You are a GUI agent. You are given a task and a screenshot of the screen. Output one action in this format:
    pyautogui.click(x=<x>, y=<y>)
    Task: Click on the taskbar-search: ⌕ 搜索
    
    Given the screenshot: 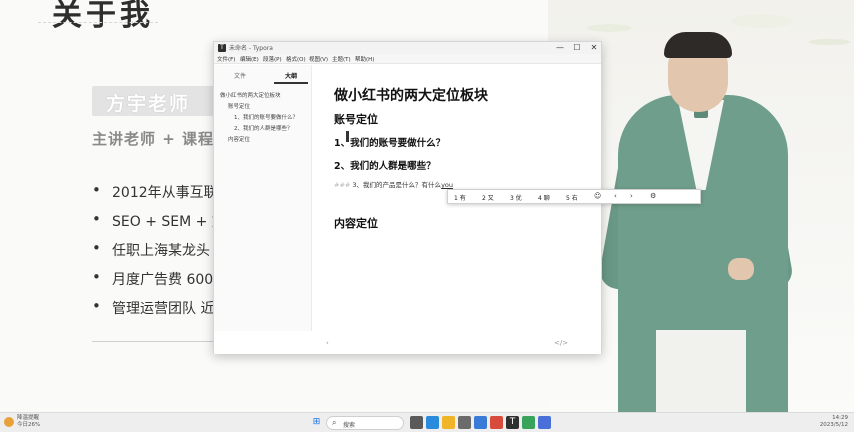 What is the action you would take?
    pyautogui.click(x=365, y=423)
    